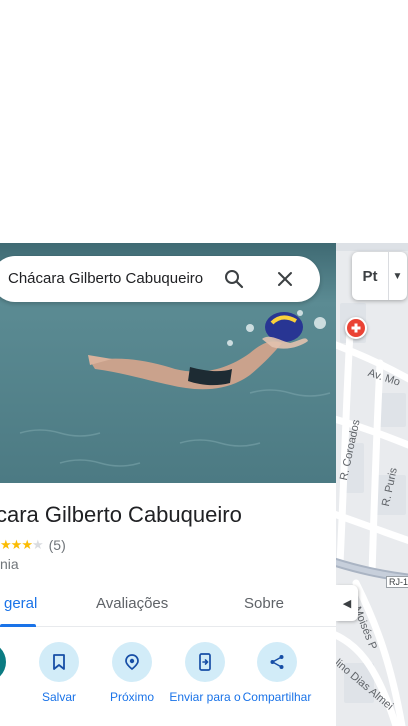  I want to click on nearby-icon, so click(132, 662).